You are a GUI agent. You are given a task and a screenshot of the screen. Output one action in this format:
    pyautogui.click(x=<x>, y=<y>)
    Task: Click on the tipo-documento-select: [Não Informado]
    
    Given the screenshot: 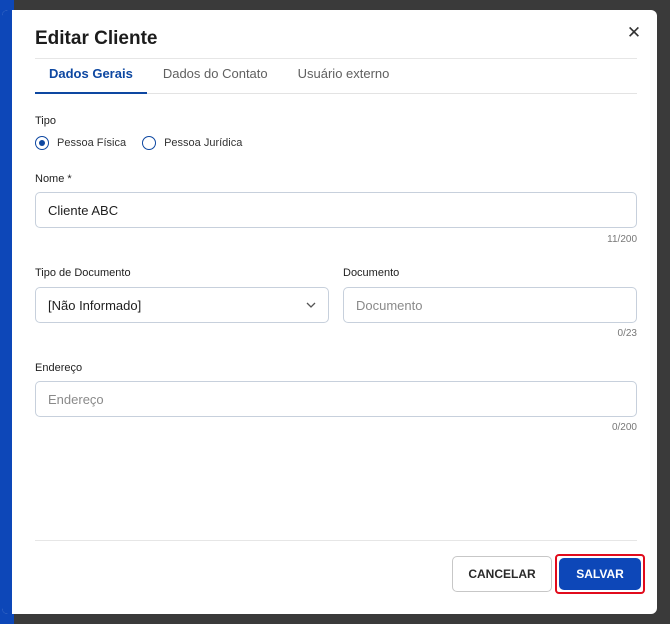 What is the action you would take?
    pyautogui.click(x=182, y=305)
    